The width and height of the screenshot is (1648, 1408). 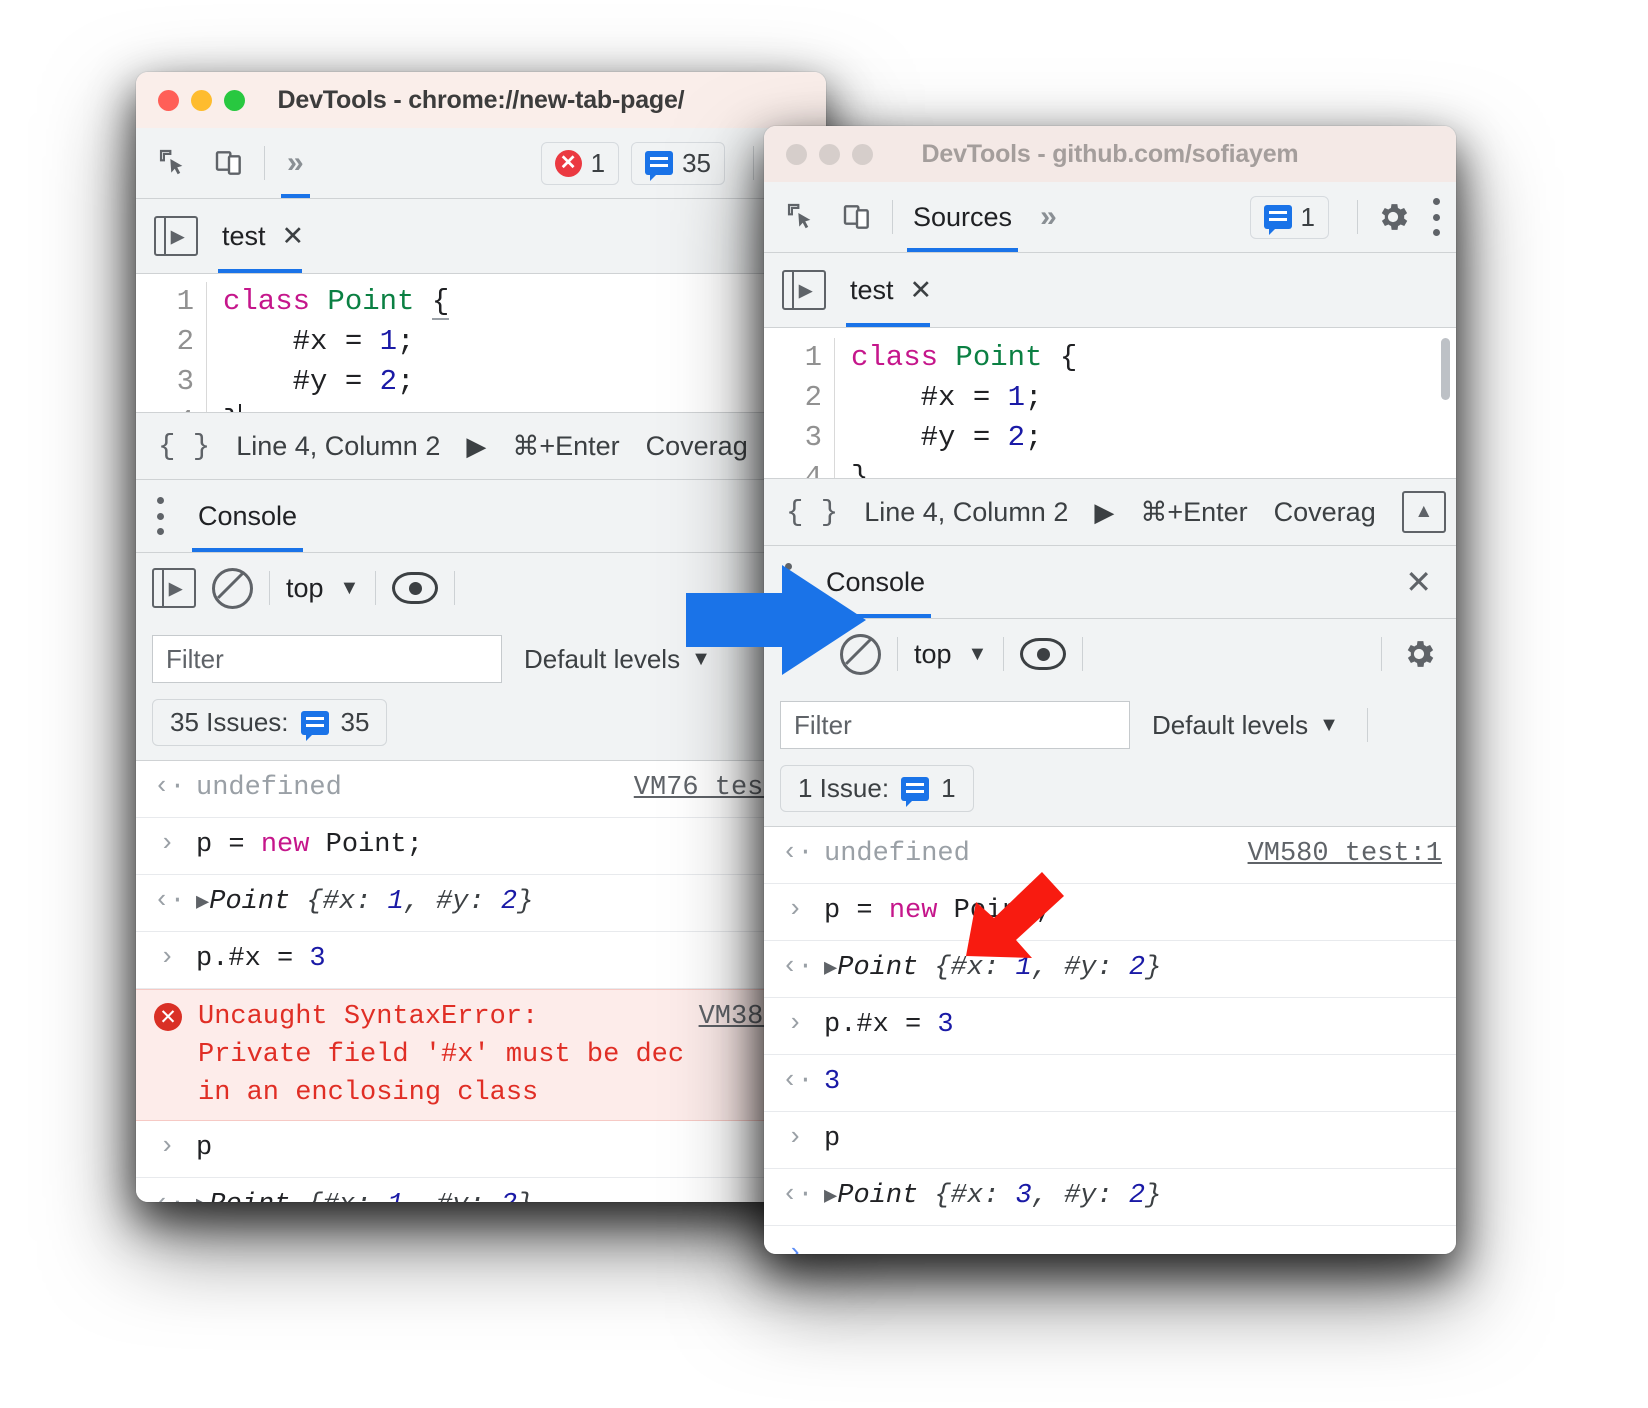 What do you see at coordinates (1423, 512) in the screenshot?
I see `dock-up-icon: ▲` at bounding box center [1423, 512].